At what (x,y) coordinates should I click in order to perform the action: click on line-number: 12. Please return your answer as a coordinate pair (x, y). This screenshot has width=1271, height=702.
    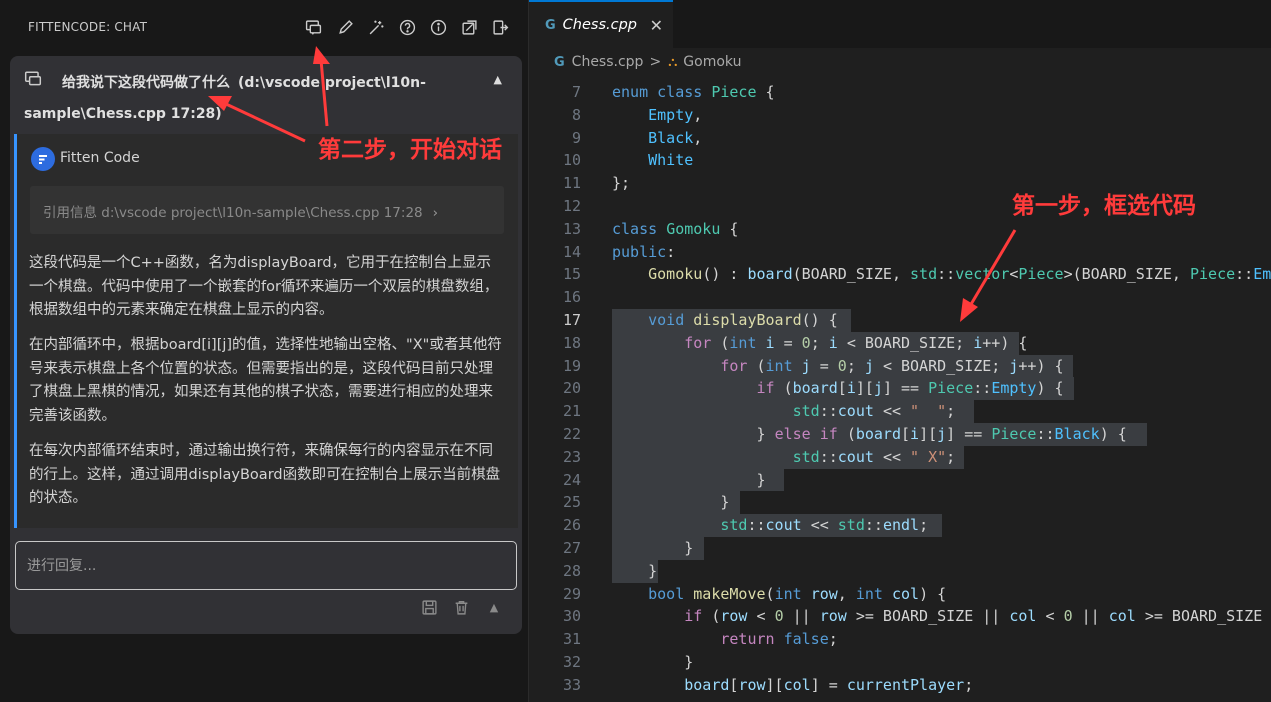
    Looking at the image, I should click on (571, 206).